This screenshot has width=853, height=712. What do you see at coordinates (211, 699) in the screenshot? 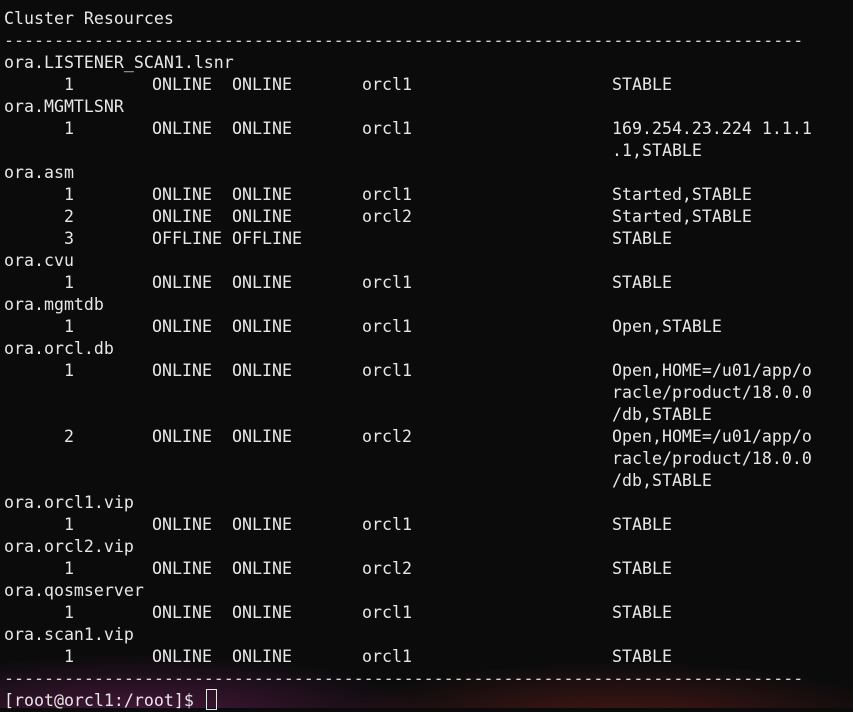
I see `text-cursor` at bounding box center [211, 699].